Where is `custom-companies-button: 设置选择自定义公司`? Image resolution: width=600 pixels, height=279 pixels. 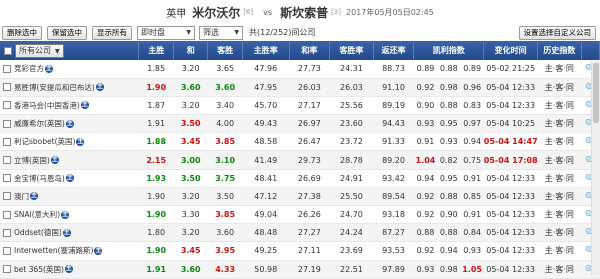
custom-companies-button: 设置选择自定义公司 is located at coordinates (557, 32).